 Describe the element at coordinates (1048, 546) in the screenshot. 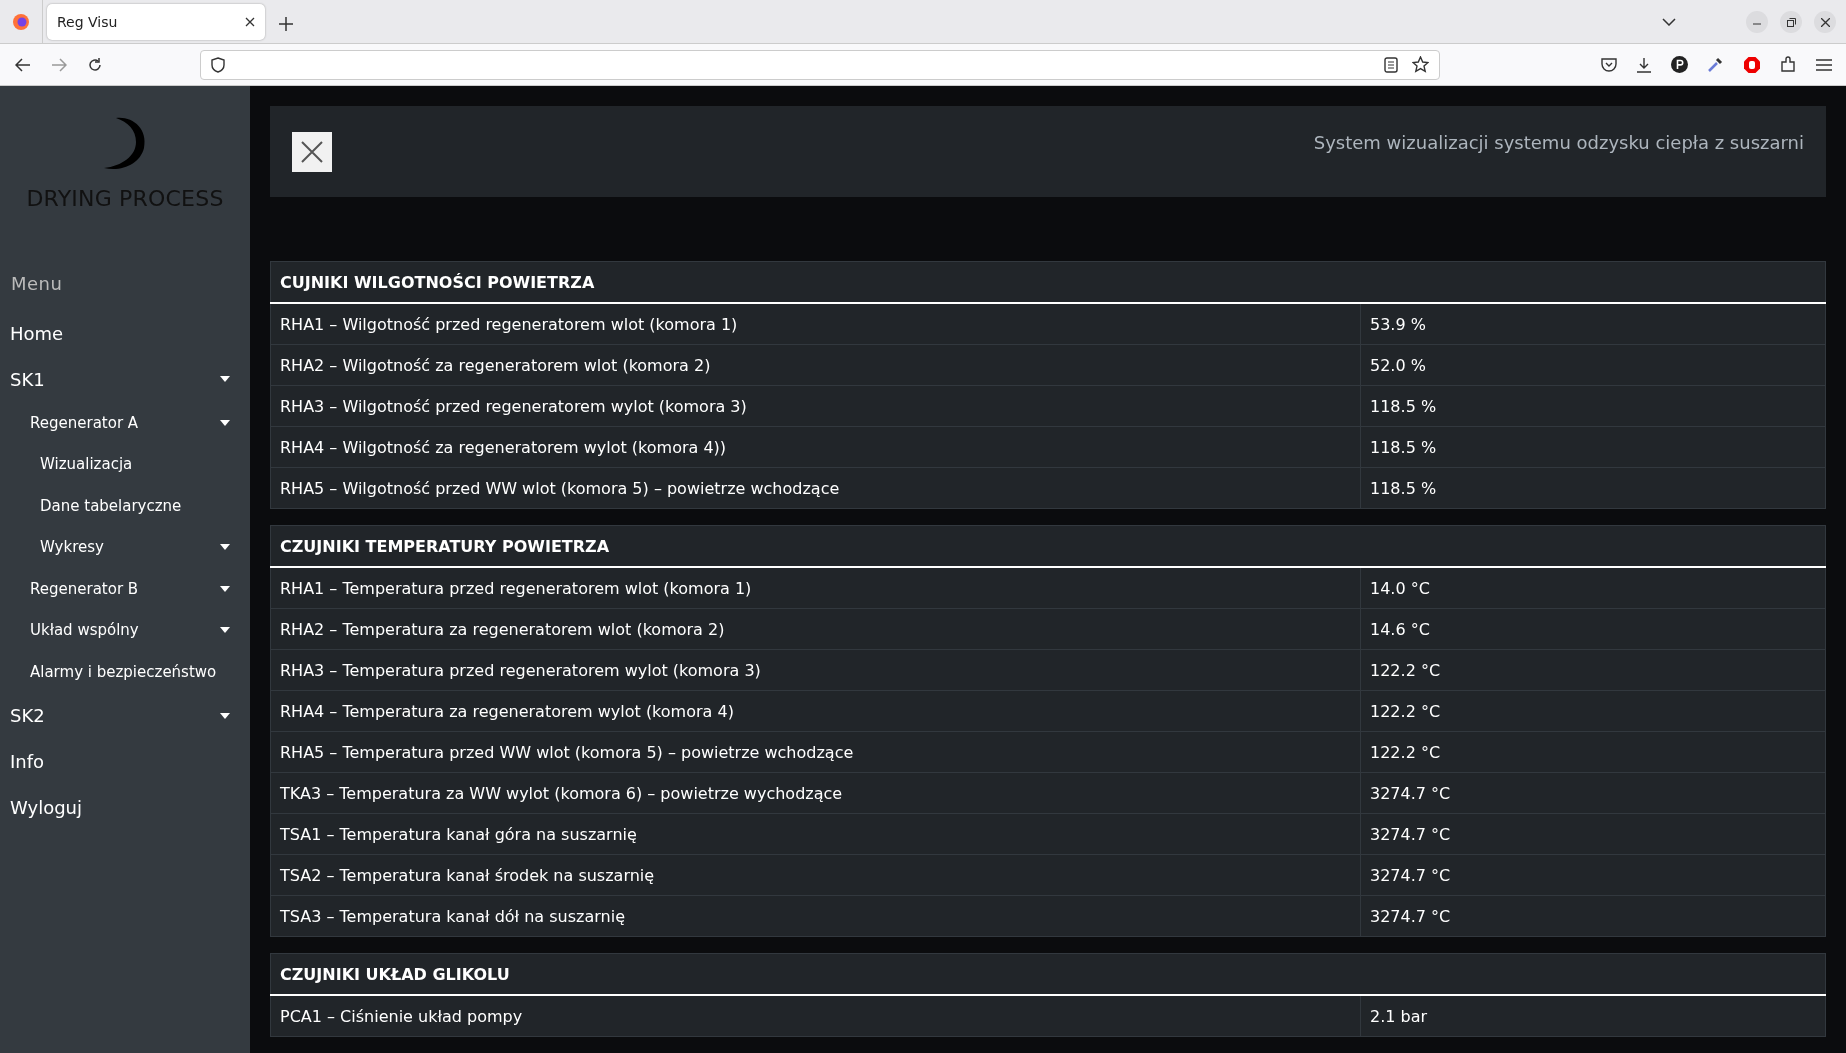

I see `table-heading: CZUJNIKI TEMPERATURY POWIETRZA` at that location.